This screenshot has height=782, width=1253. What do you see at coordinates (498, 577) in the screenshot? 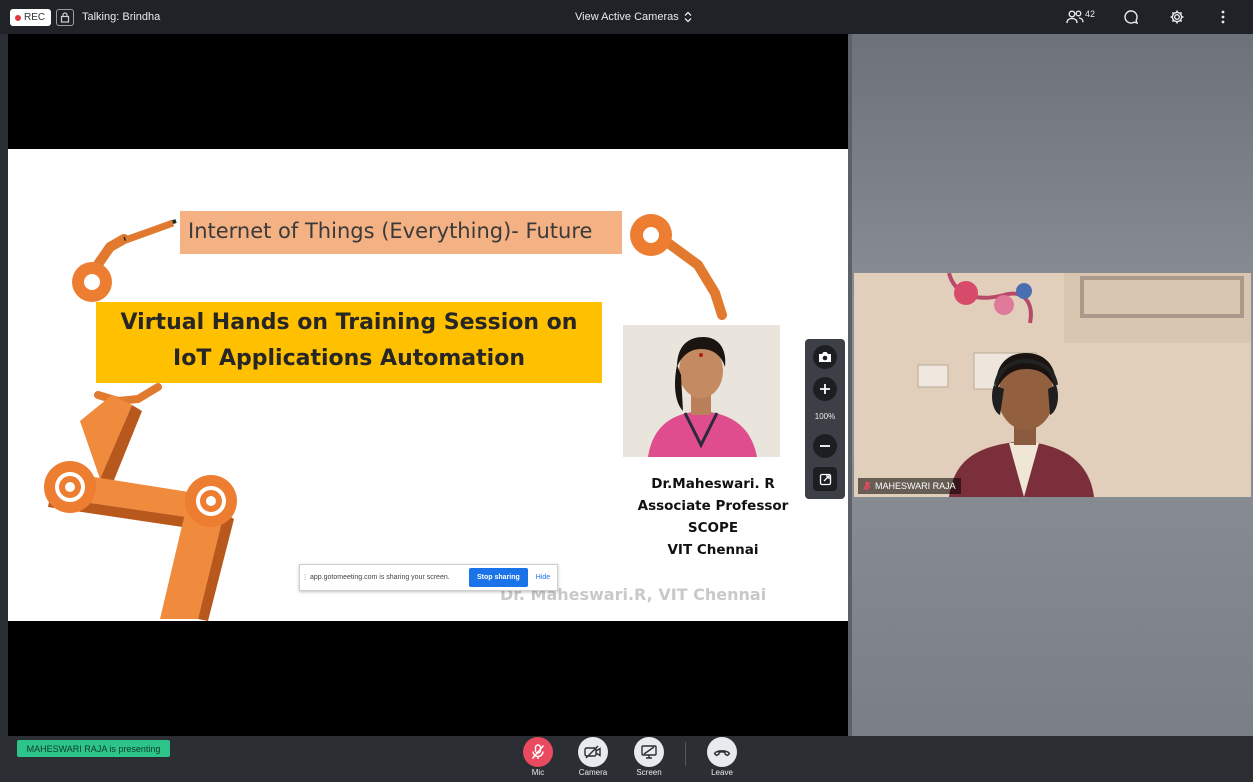
I see `stop-sharing-button: Stop sharing` at bounding box center [498, 577].